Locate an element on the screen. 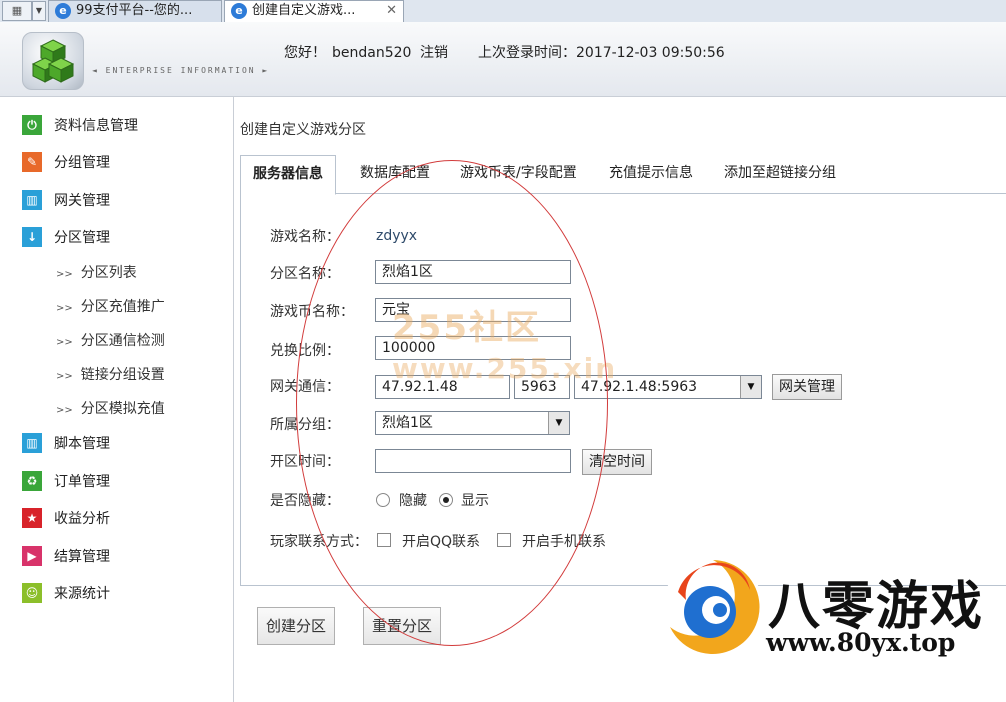  sidebar-subitem-zone-check: >> 分区通信检测 is located at coordinates (110, 342).